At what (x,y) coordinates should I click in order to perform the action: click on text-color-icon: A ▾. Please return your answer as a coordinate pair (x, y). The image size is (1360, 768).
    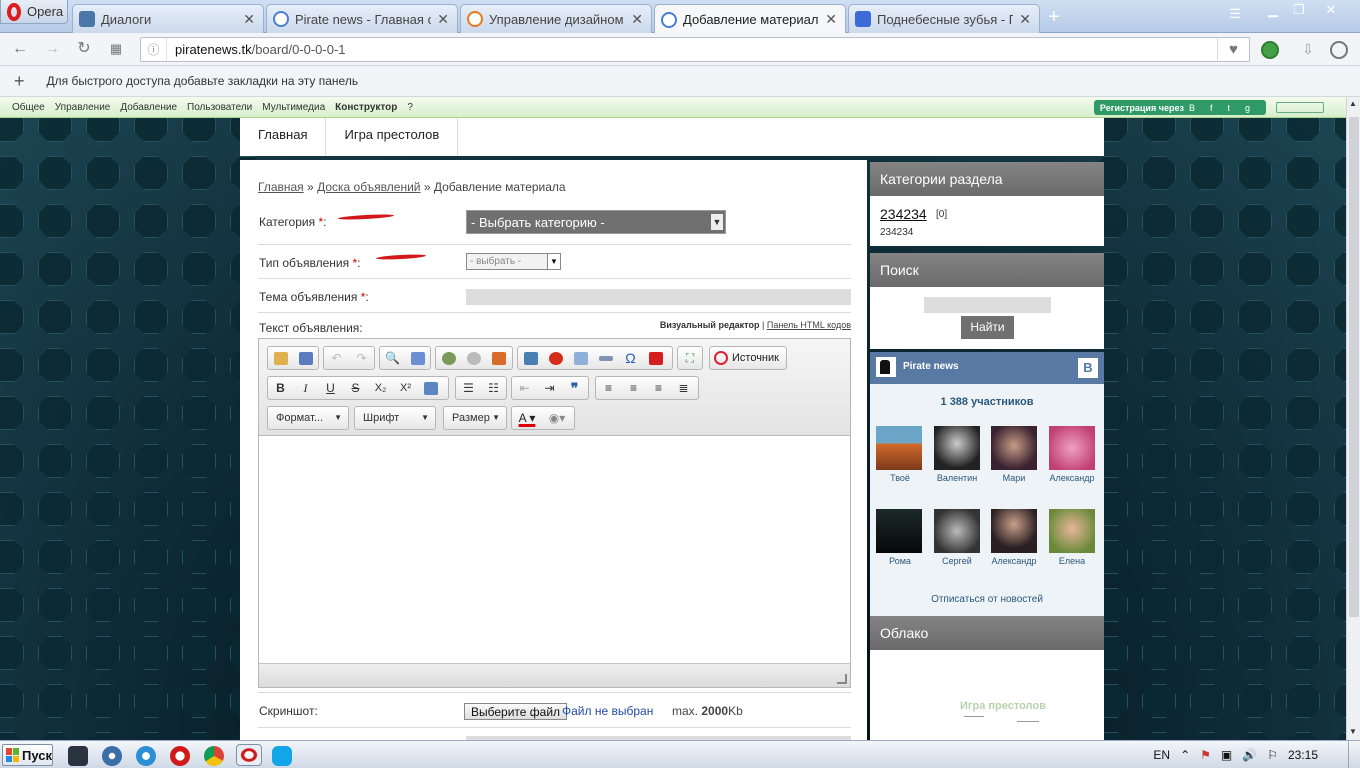
    Looking at the image, I should click on (527, 418).